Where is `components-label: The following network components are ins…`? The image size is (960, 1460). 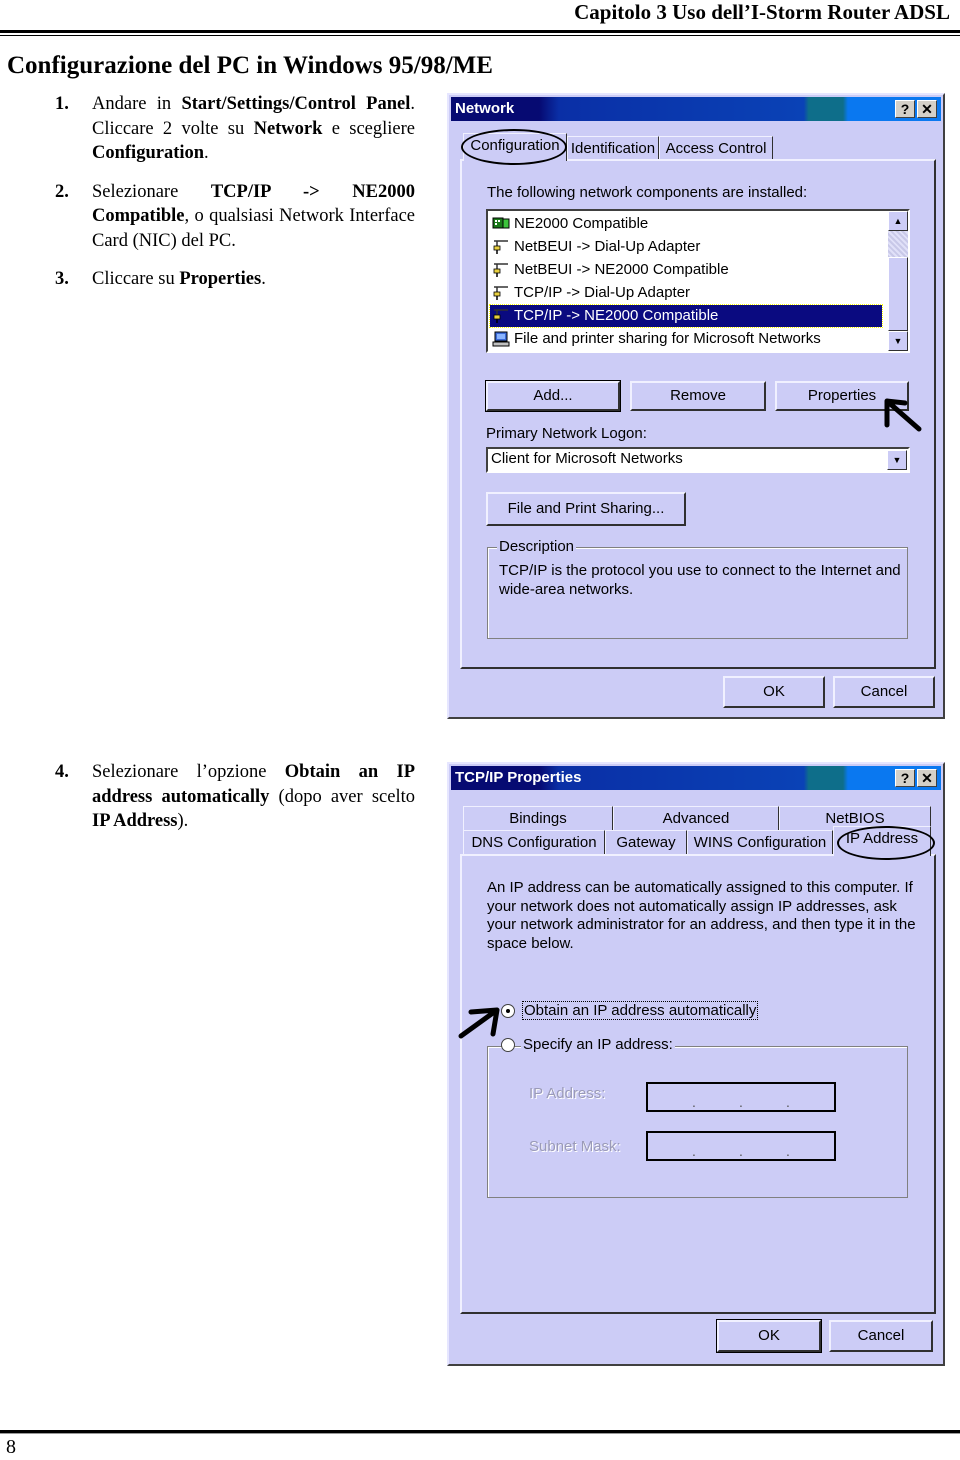 components-label: The following network components are ins… is located at coordinates (647, 192).